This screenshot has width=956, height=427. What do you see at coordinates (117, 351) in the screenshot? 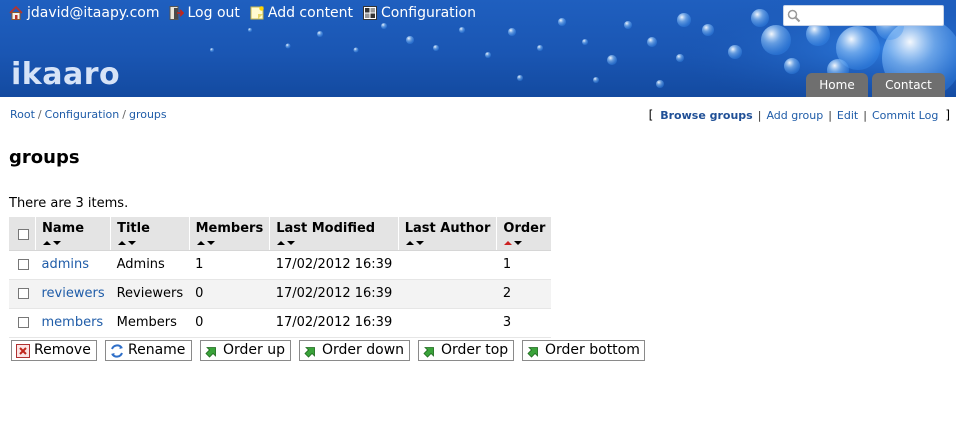
I see `rename-icon` at bounding box center [117, 351].